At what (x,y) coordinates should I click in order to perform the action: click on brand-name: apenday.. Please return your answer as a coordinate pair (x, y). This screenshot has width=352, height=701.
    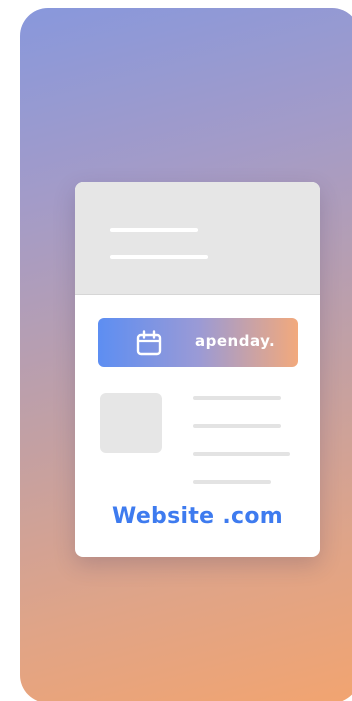
    Looking at the image, I should click on (235, 341).